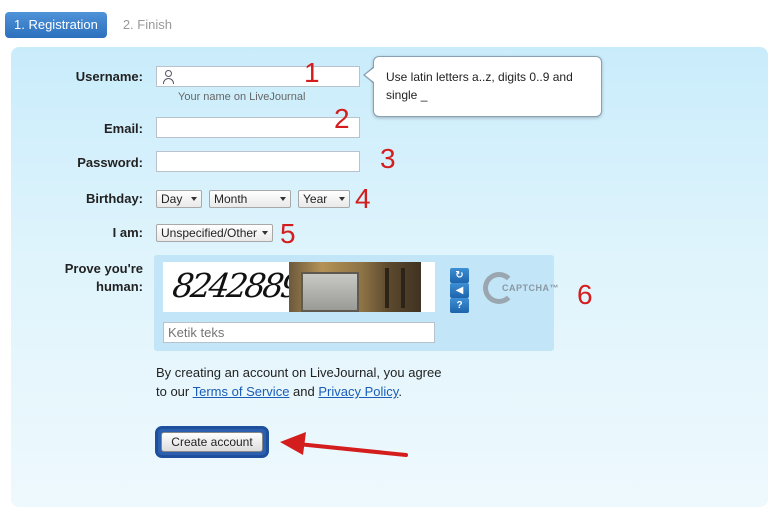 The image size is (768, 507). Describe the element at coordinates (315, 199) in the screenshot. I see `birthday-year-value: Year` at that location.